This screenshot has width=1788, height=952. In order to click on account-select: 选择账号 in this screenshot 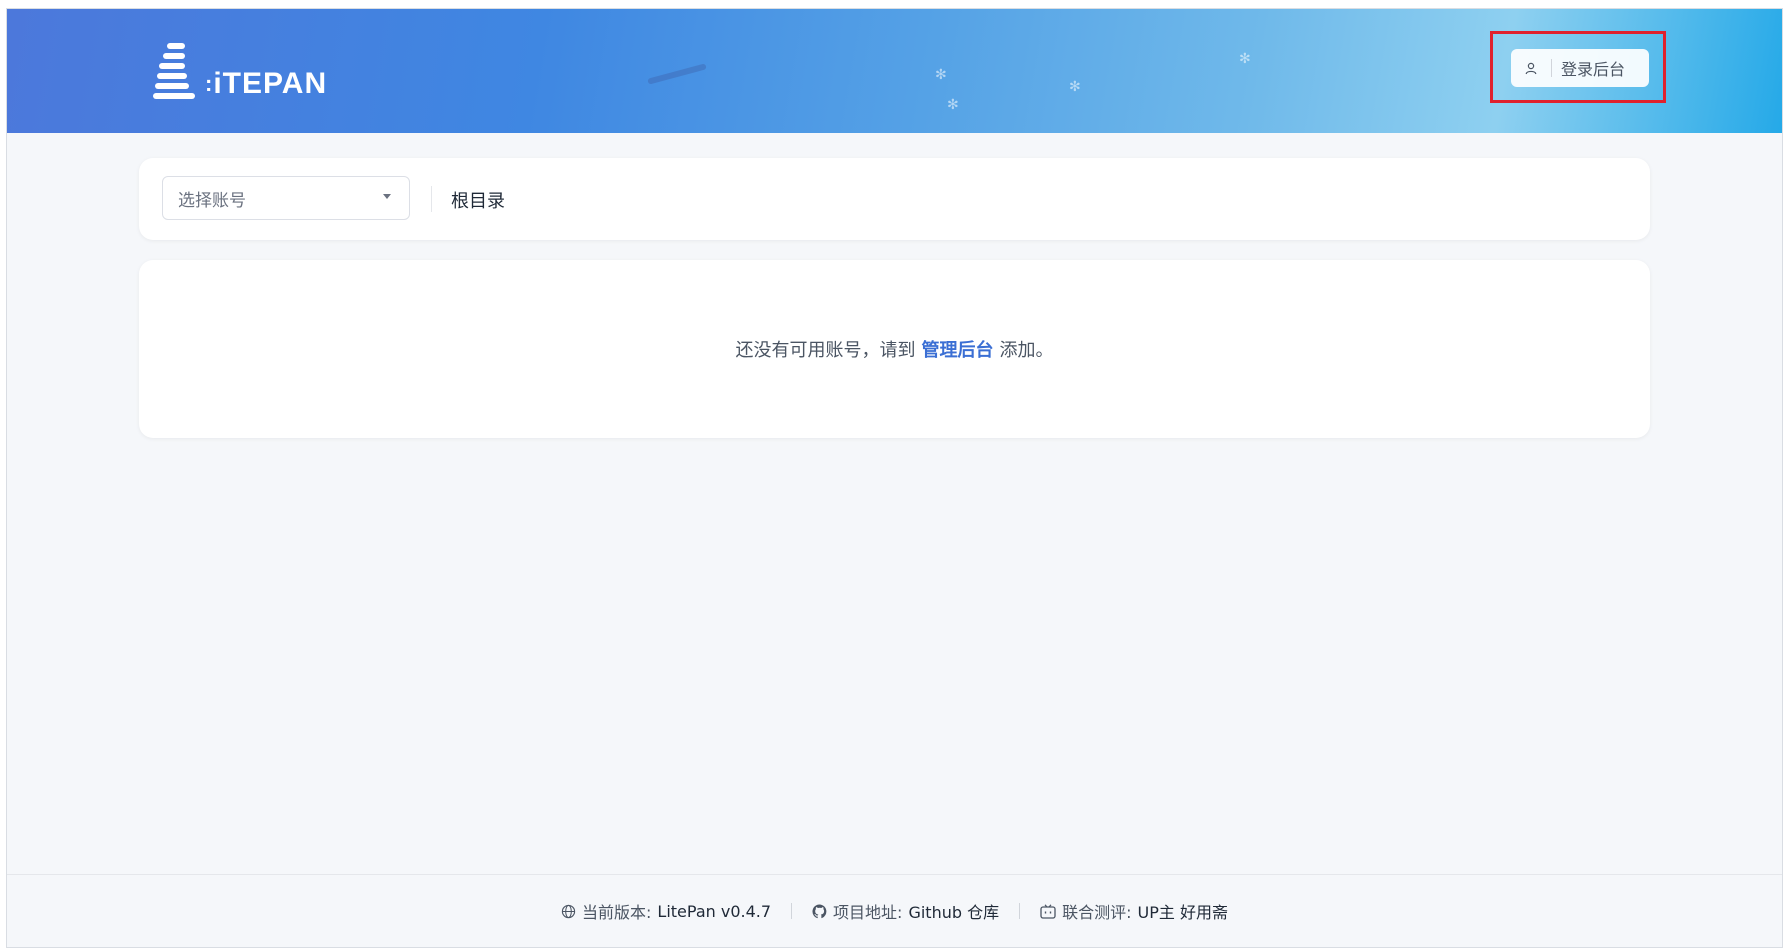, I will do `click(286, 198)`.